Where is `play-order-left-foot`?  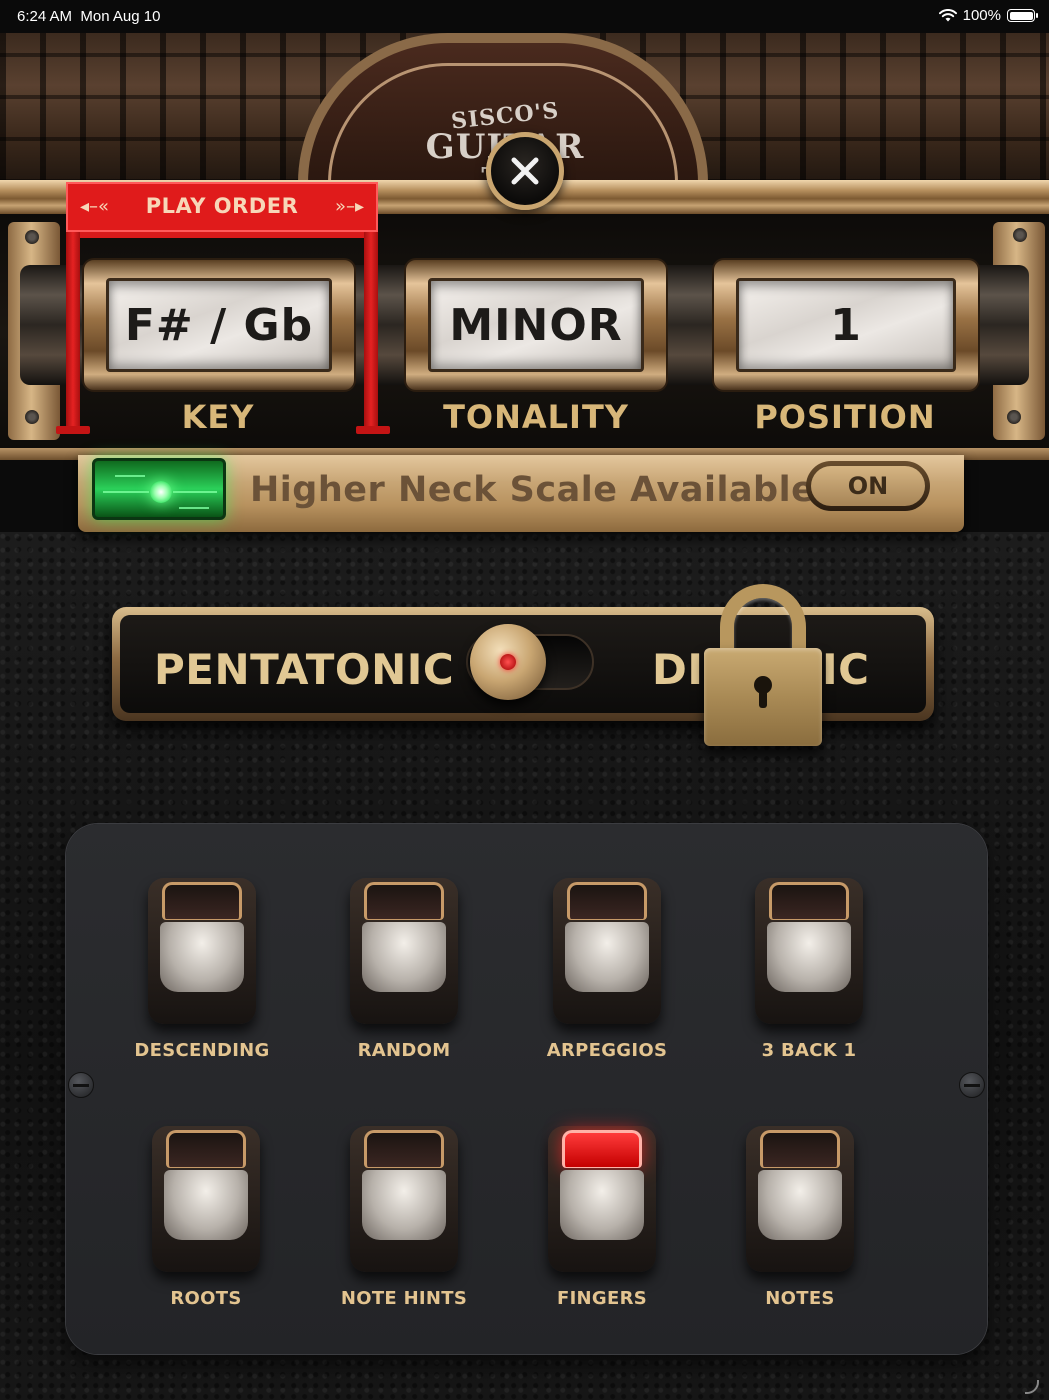
play-order-left-foot is located at coordinates (73, 430).